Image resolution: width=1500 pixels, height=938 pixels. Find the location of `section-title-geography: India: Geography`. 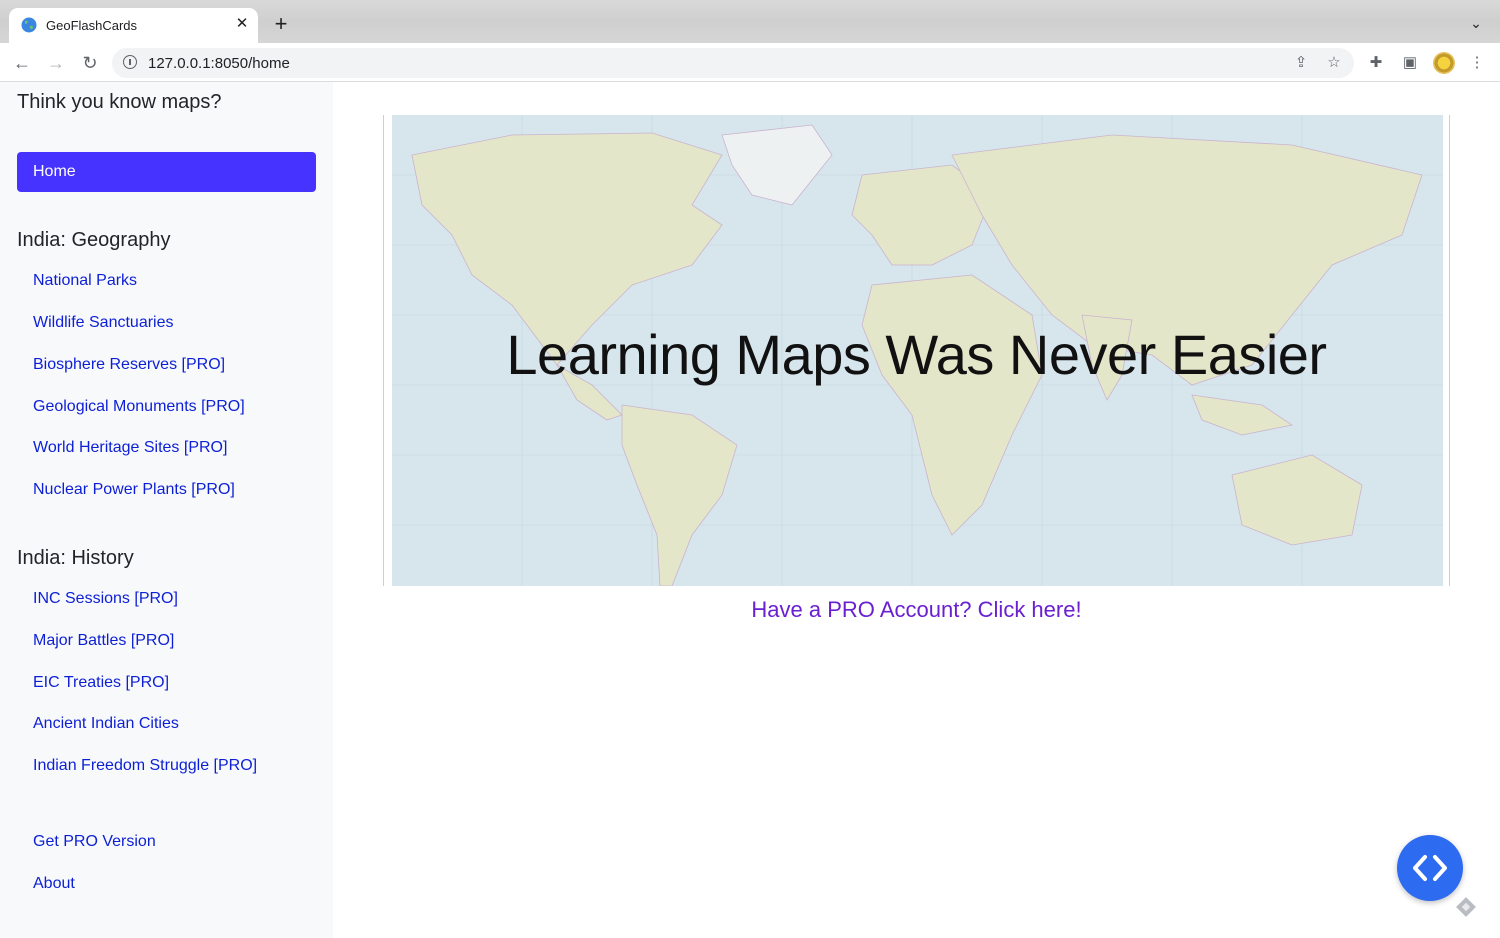

section-title-geography: India: Geography is located at coordinates (94, 240).